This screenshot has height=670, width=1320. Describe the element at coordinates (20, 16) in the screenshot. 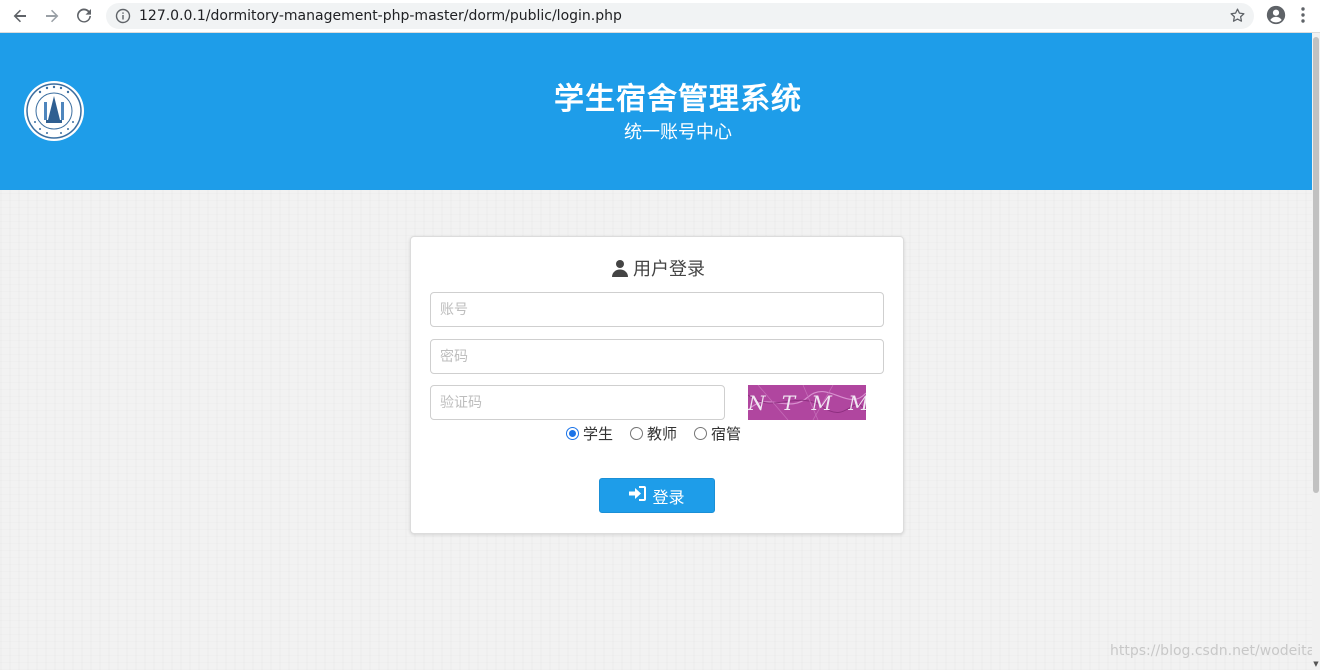

I see `back-icon` at that location.